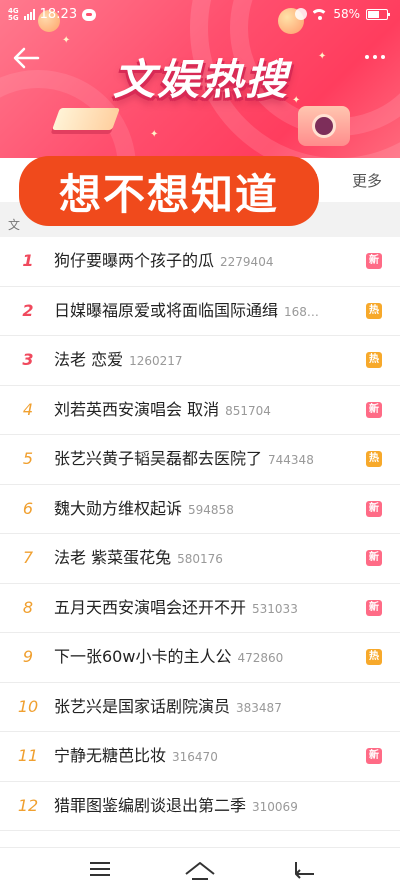 The width and height of the screenshot is (400, 888). I want to click on list-item: 4 刘若英西安演唱会 取消 851704 新, so click(200, 410).